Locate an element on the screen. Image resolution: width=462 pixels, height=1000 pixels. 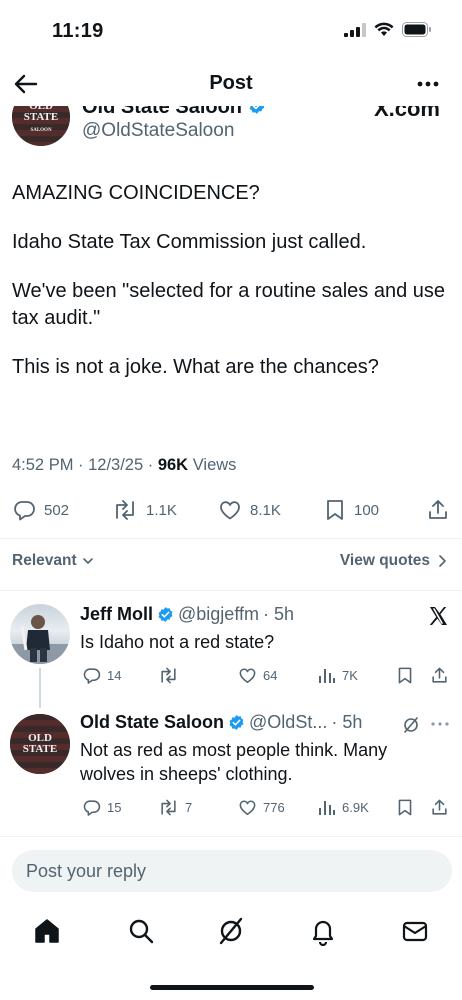
reply-count: 14 is located at coordinates (114, 675).